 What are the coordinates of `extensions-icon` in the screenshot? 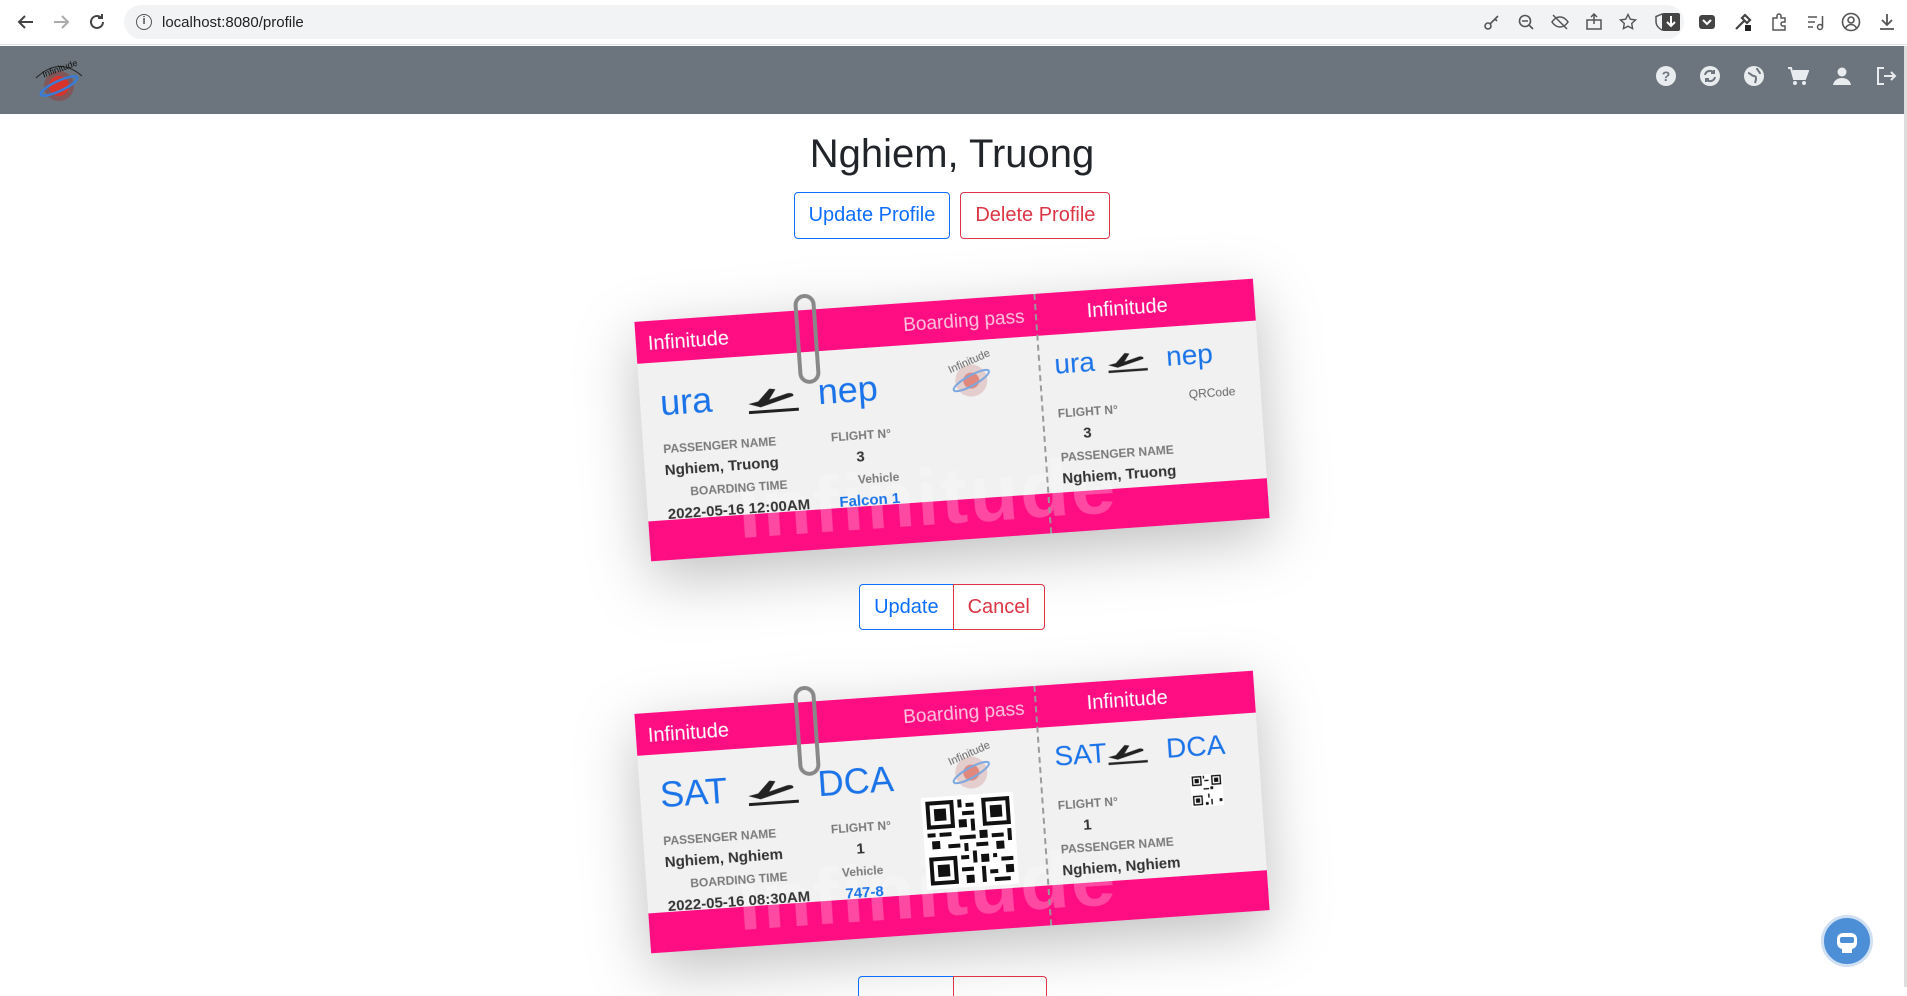 It's located at (1779, 22).